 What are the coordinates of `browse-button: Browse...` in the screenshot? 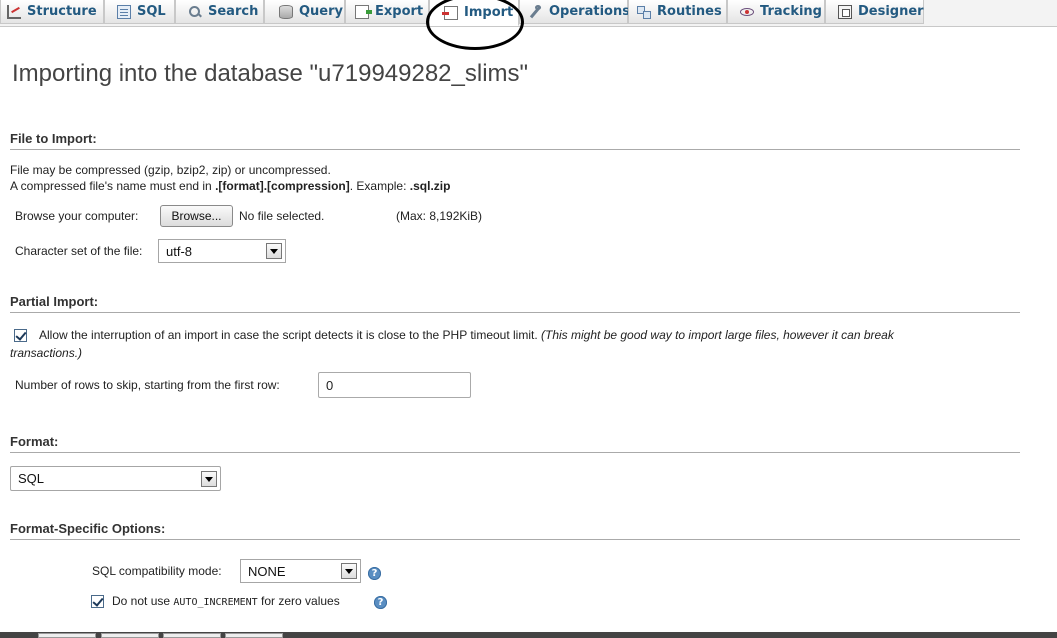 It's located at (196, 216).